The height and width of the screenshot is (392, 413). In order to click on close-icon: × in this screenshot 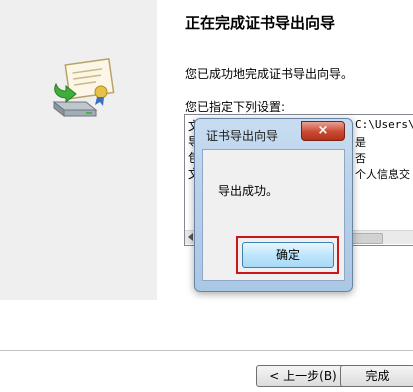, I will do `click(323, 130)`.